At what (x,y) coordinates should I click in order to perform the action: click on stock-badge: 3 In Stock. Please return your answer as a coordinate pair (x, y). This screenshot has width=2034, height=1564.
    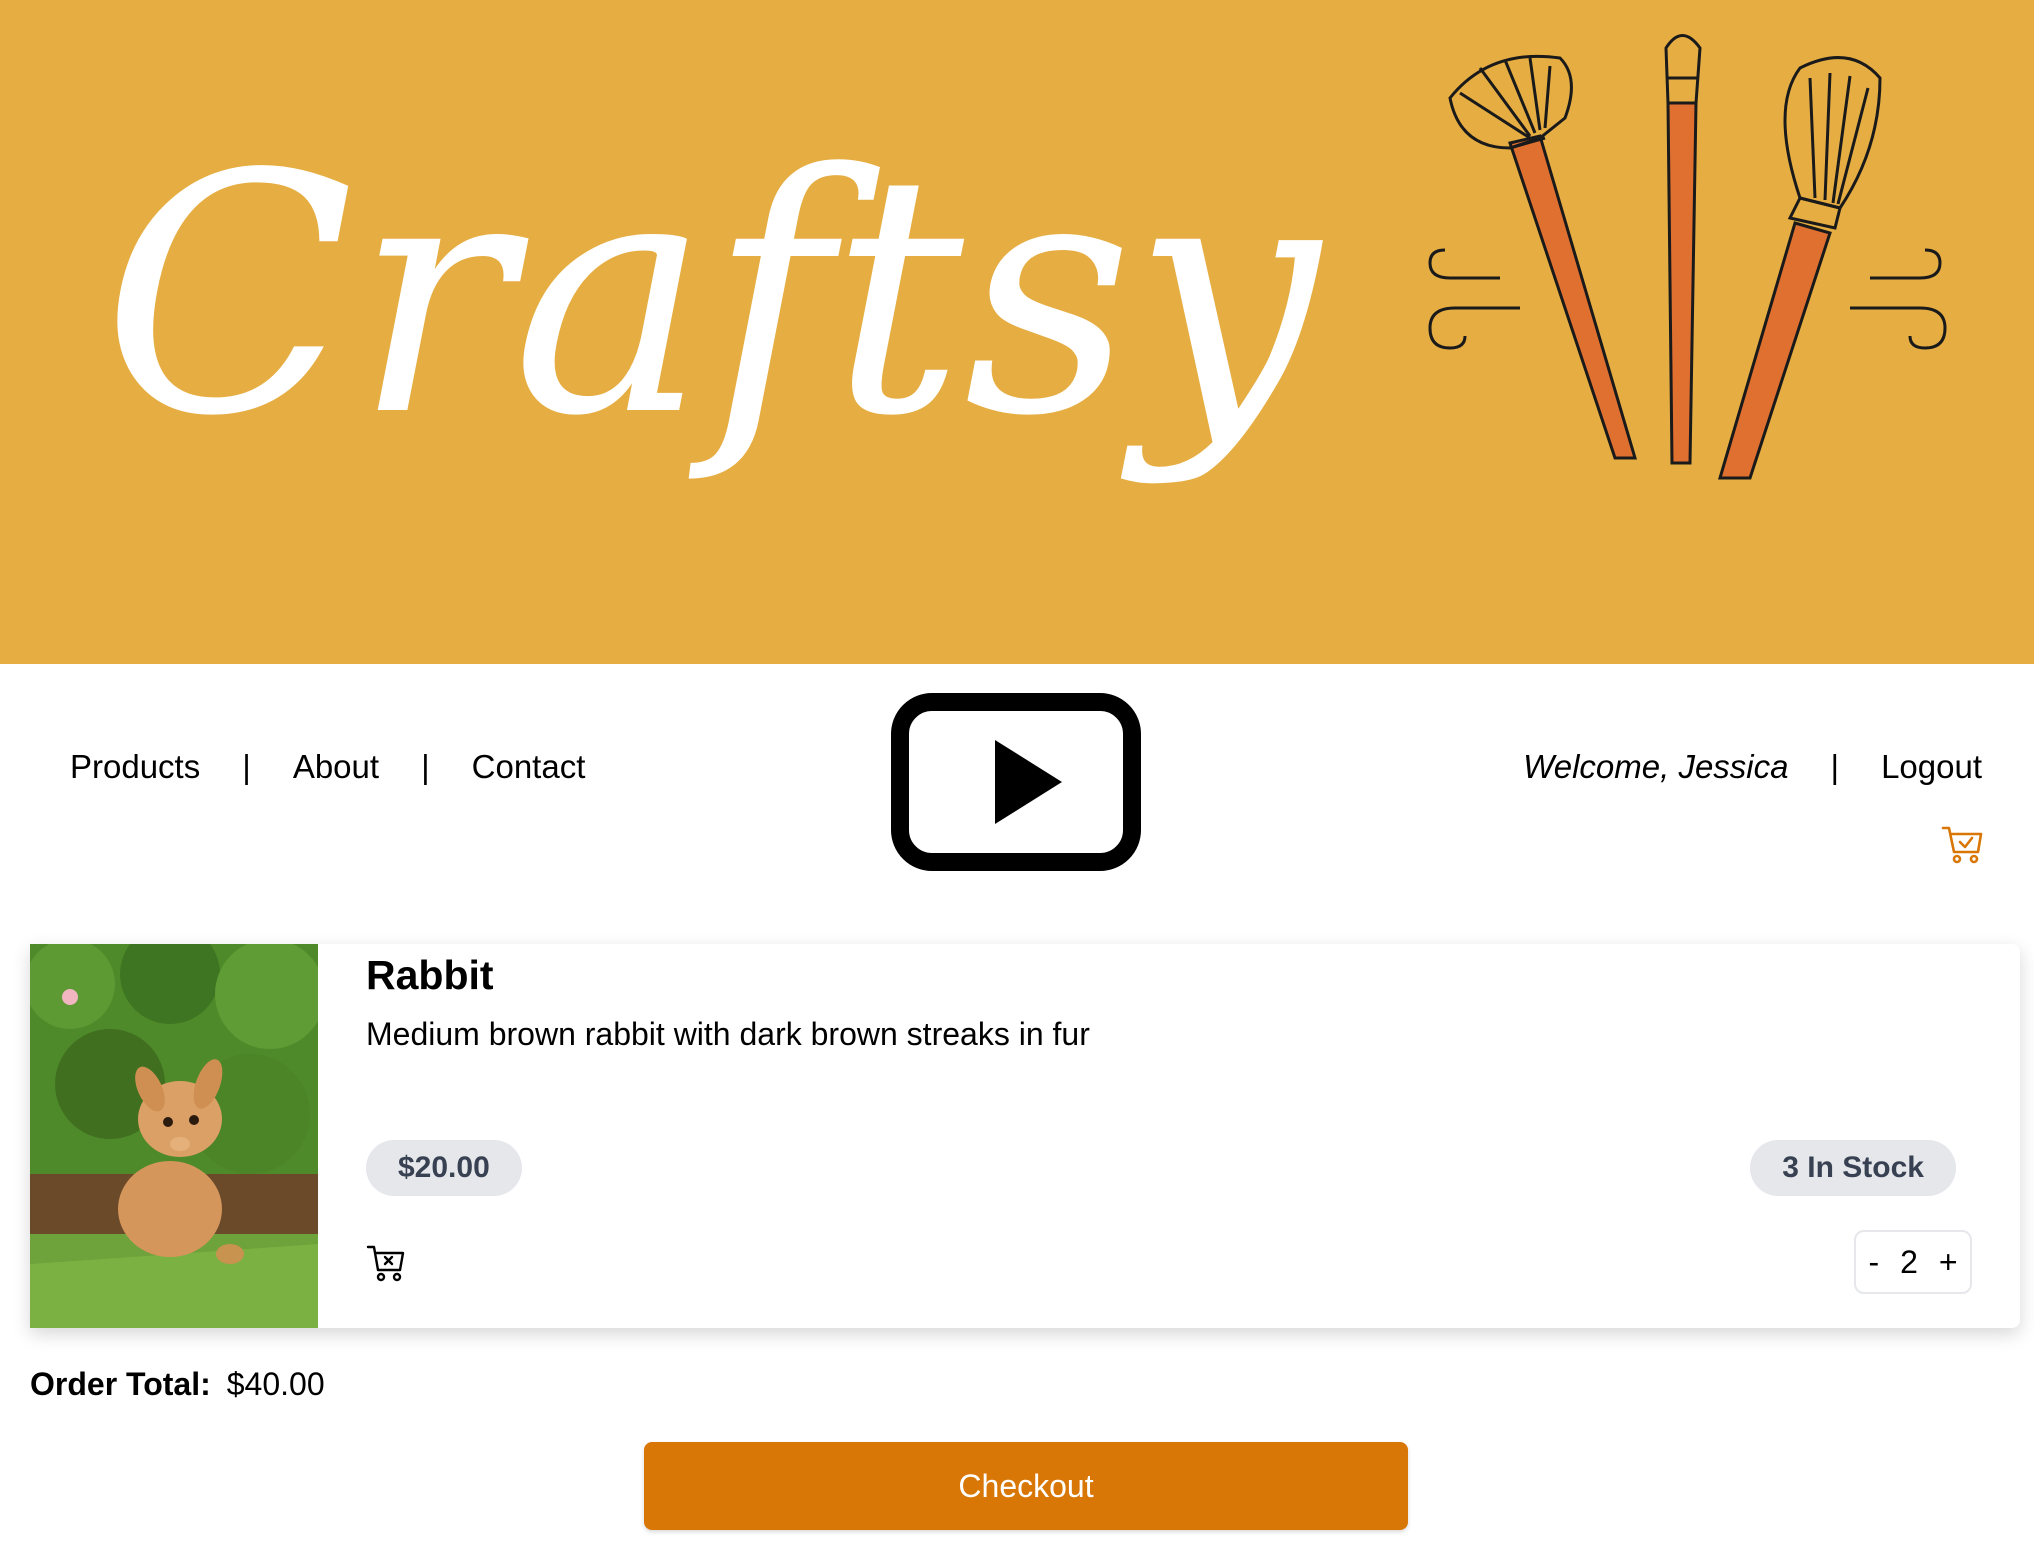
    Looking at the image, I should click on (1853, 1168).